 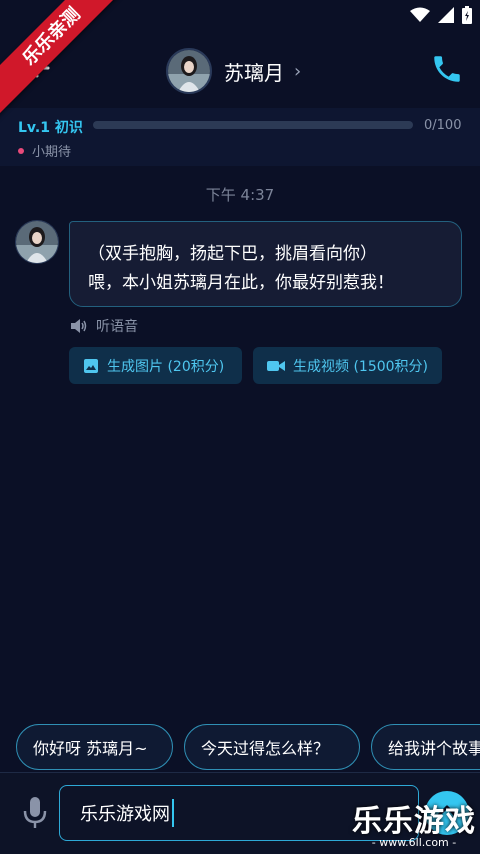 I want to click on video-camera-icon, so click(x=276, y=365).